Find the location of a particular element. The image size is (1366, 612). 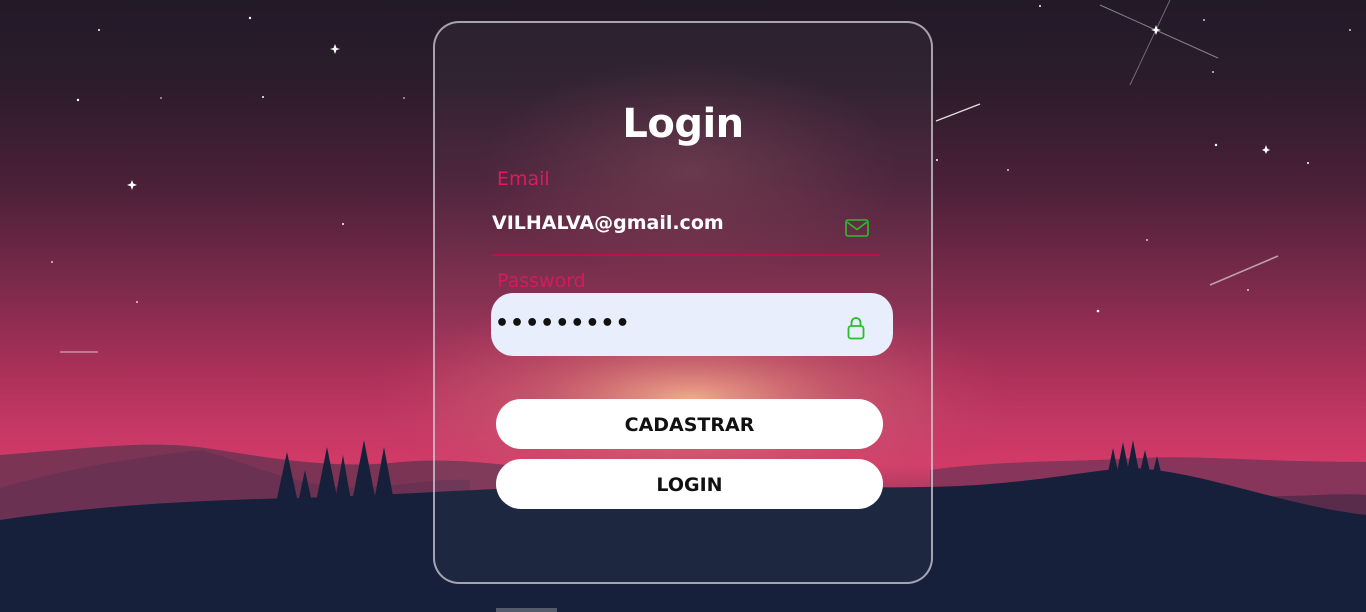

email-underline is located at coordinates (685, 255).